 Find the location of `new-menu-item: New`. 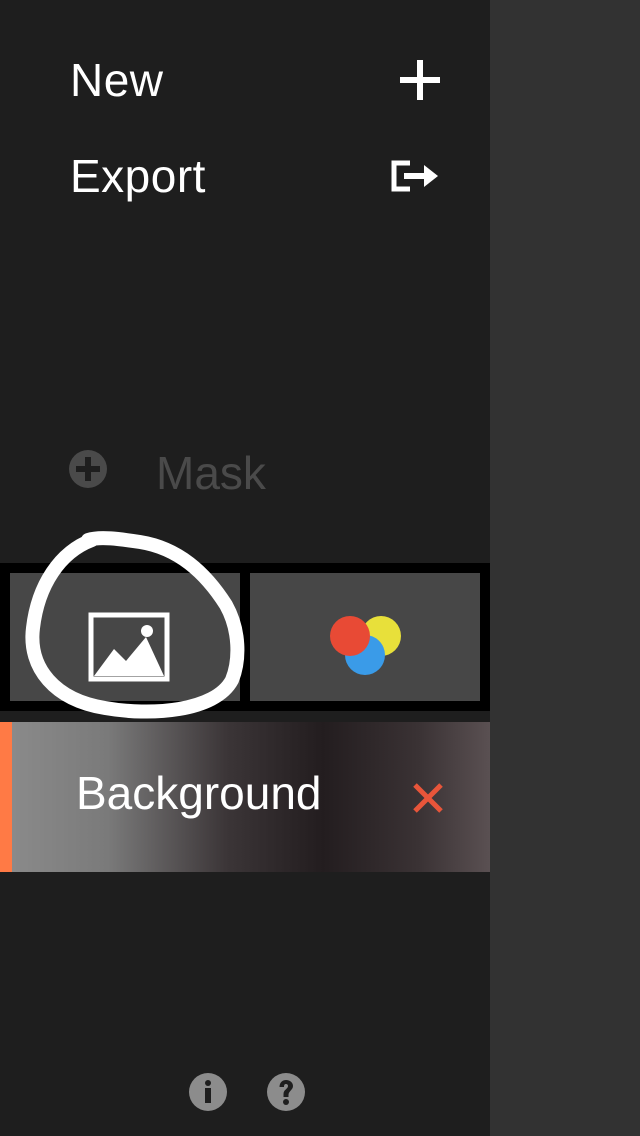

new-menu-item: New is located at coordinates (255, 80).